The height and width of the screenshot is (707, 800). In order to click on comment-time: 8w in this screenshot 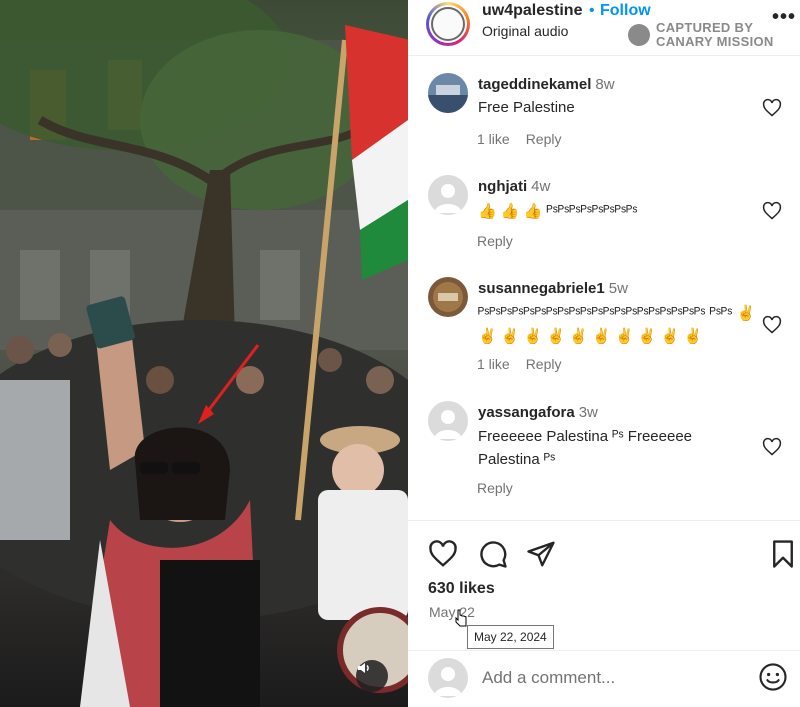, I will do `click(605, 84)`.